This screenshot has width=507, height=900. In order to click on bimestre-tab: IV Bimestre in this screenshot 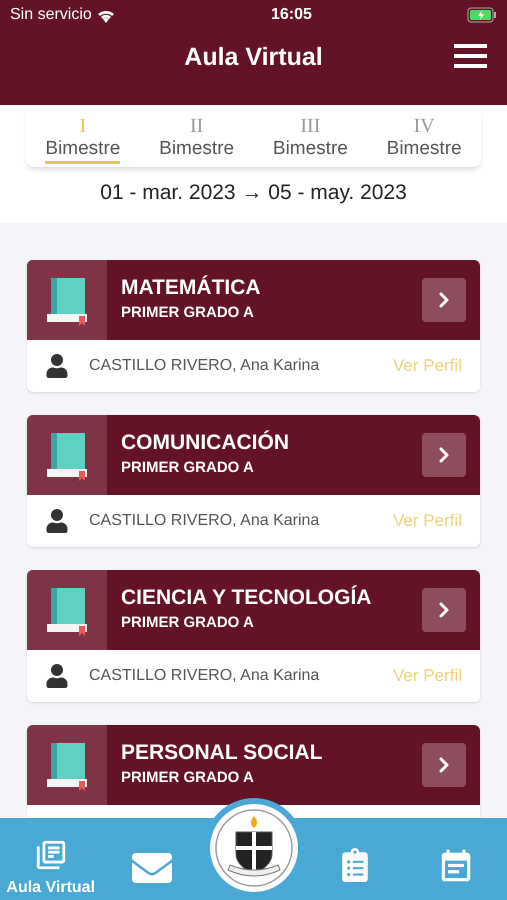, I will do `click(424, 136)`.